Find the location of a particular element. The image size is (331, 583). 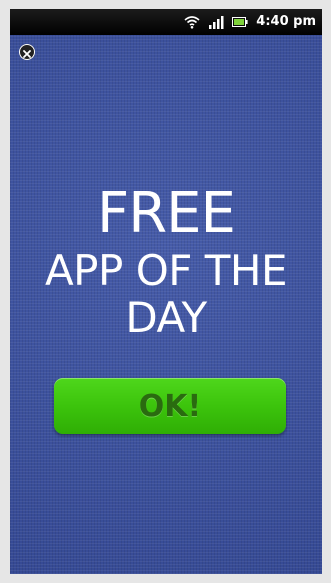

status-time: 4:40 pm is located at coordinates (286, 21).